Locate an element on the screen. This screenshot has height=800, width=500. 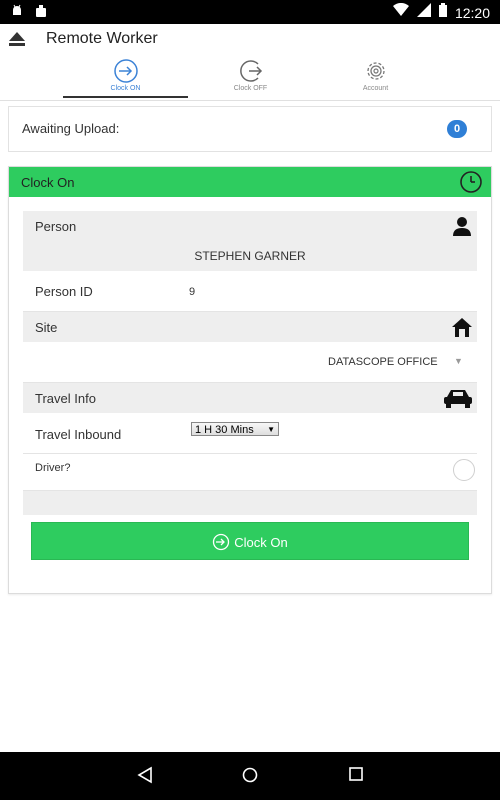
tab-label: Clock ON is located at coordinates (125, 88).